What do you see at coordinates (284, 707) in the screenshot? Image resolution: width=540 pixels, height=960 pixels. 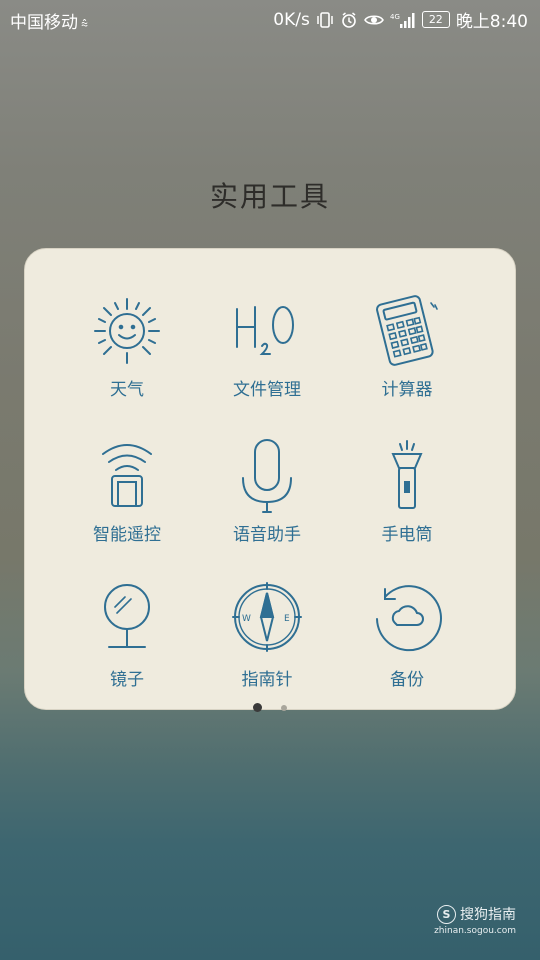 I see `page-dot` at bounding box center [284, 707].